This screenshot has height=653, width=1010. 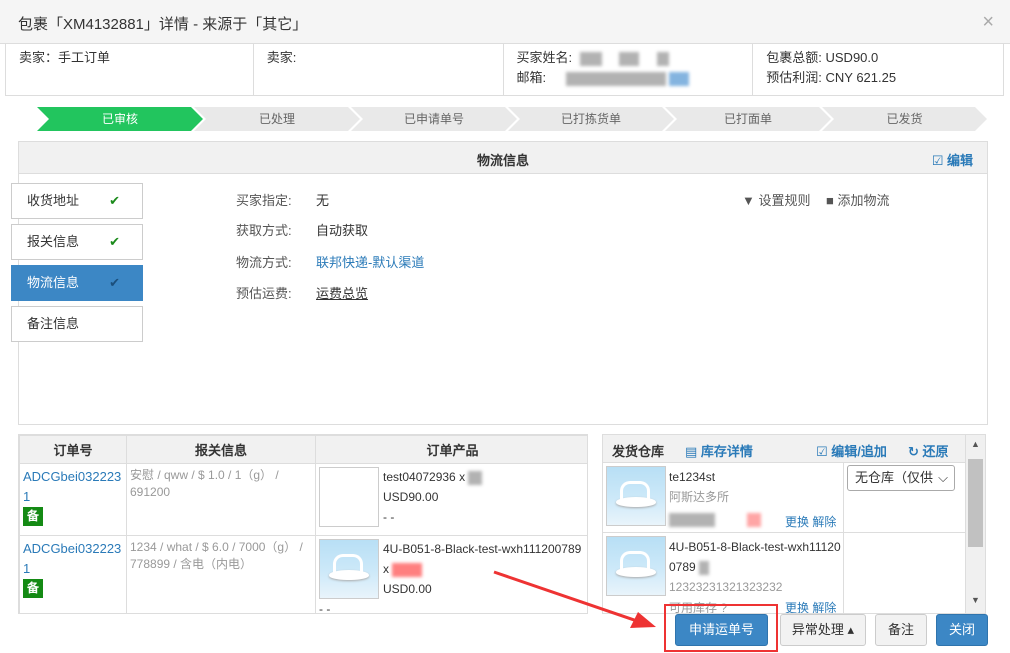 What do you see at coordinates (851, 629) in the screenshot?
I see `caret-up-icon: ▴` at bounding box center [851, 629].